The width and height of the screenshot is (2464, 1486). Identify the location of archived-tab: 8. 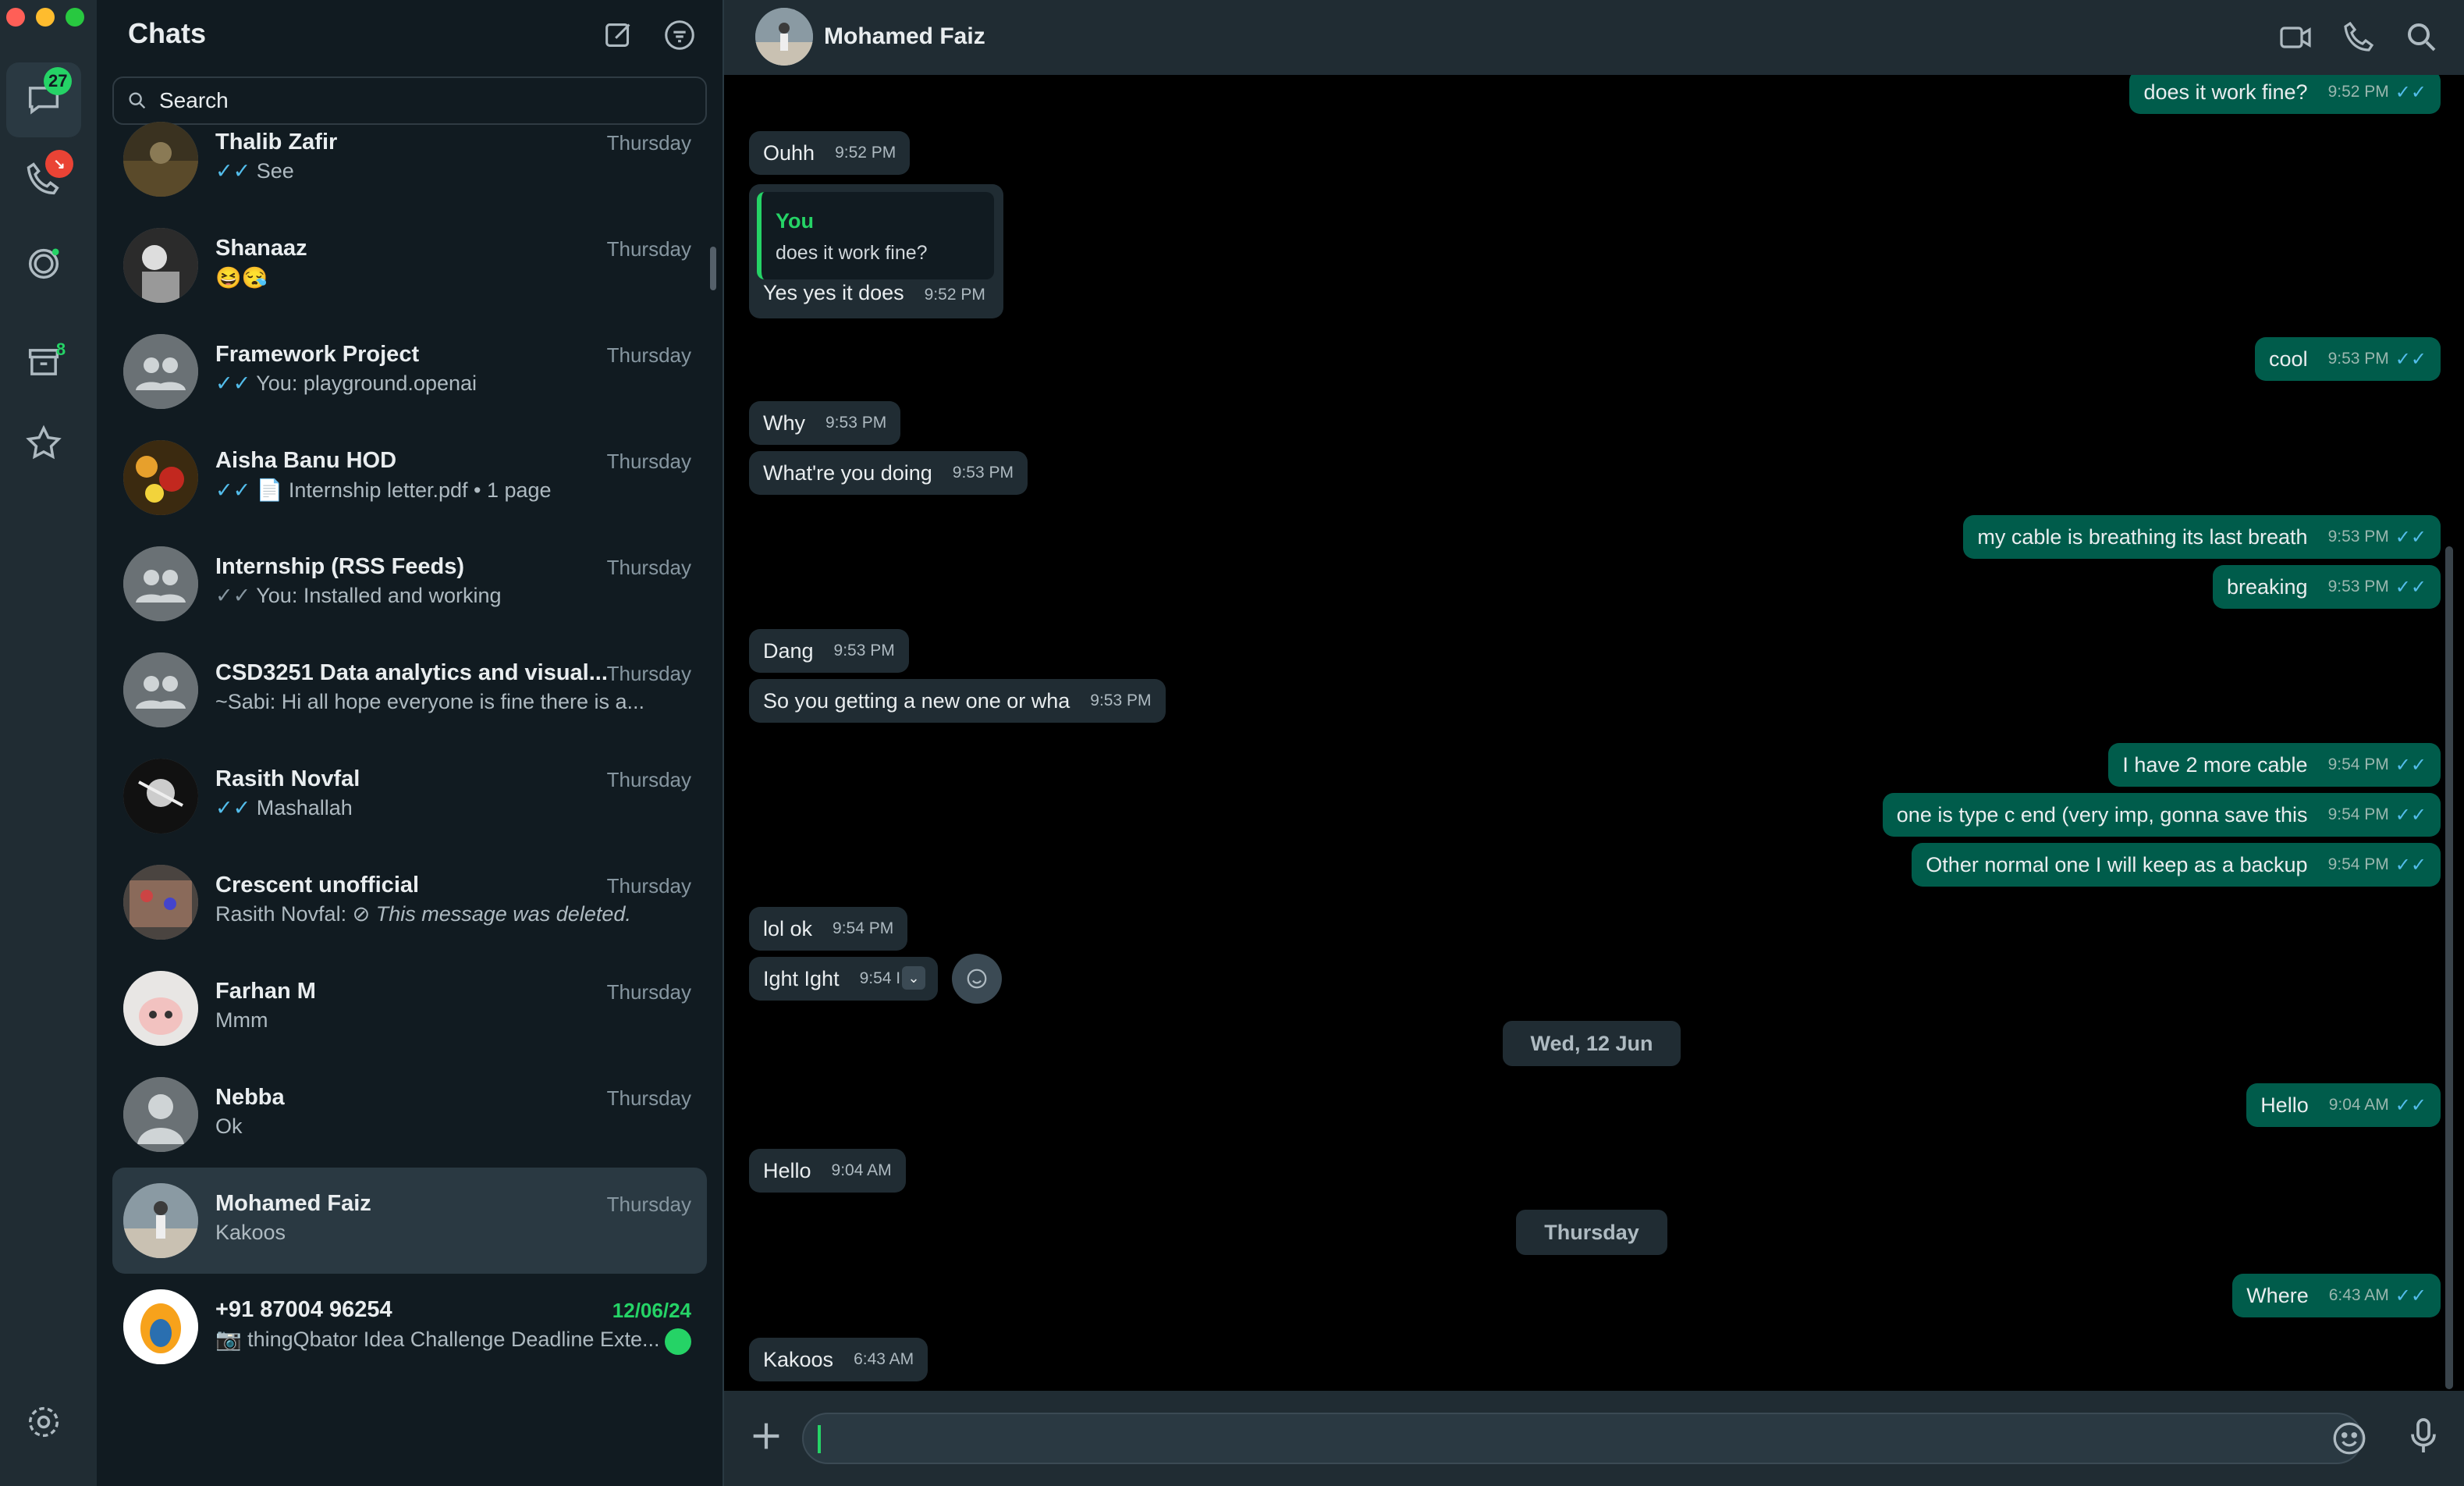
(43, 362).